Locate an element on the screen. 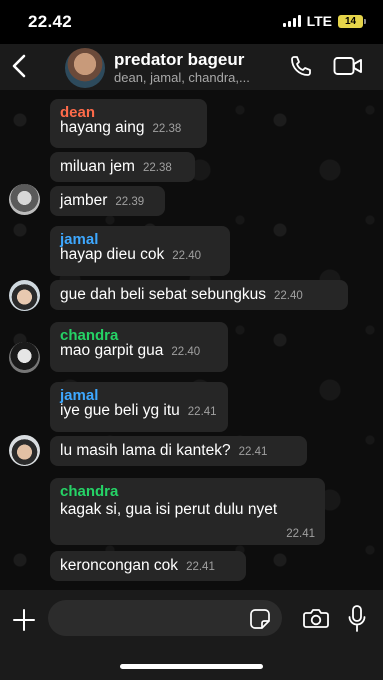  microphone-icon is located at coordinates (357, 619).